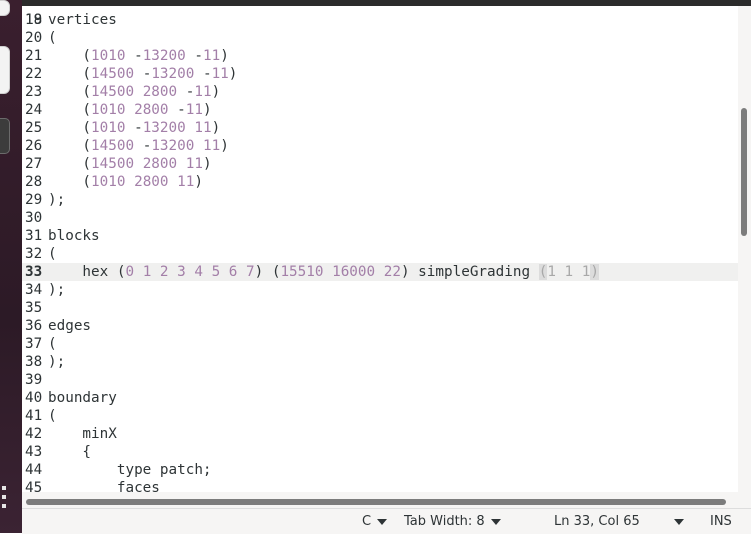  What do you see at coordinates (392, 272) in the screenshot?
I see `number-token: 22` at bounding box center [392, 272].